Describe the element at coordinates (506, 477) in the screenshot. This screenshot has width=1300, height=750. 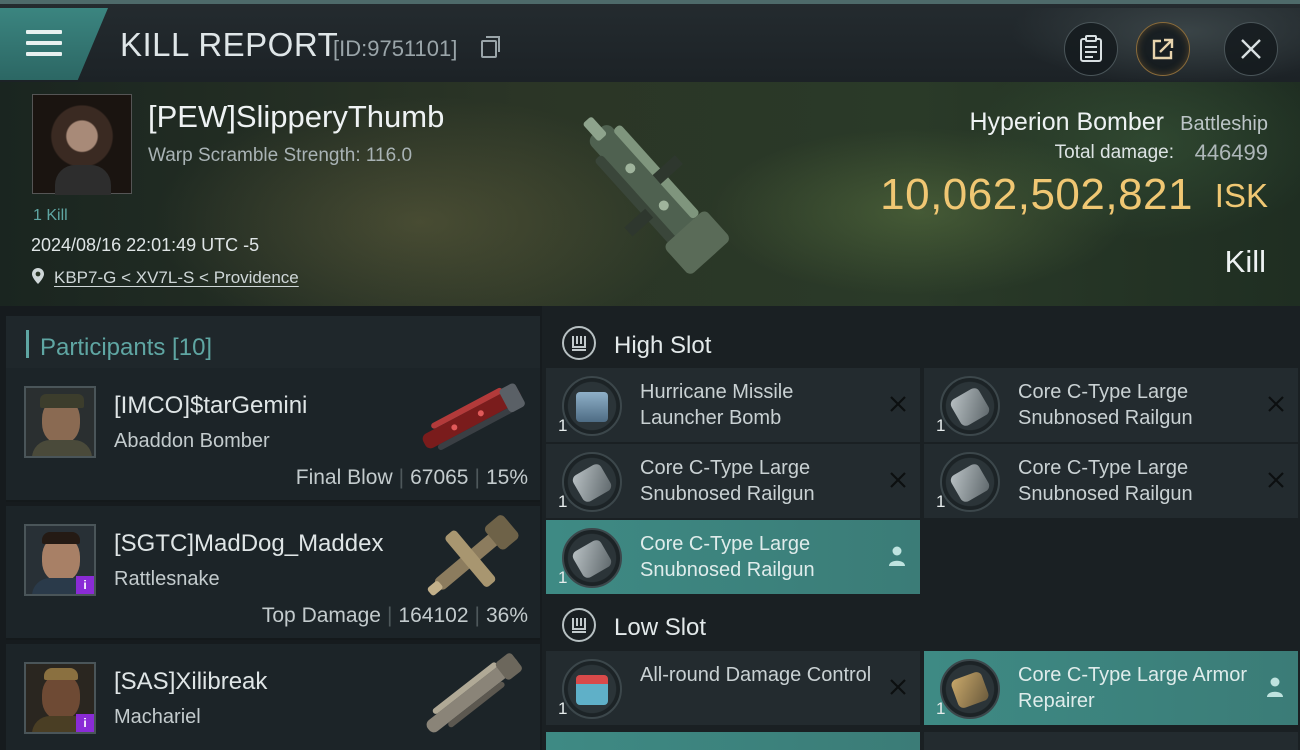
I see `participant-damage-percent: 15%` at that location.